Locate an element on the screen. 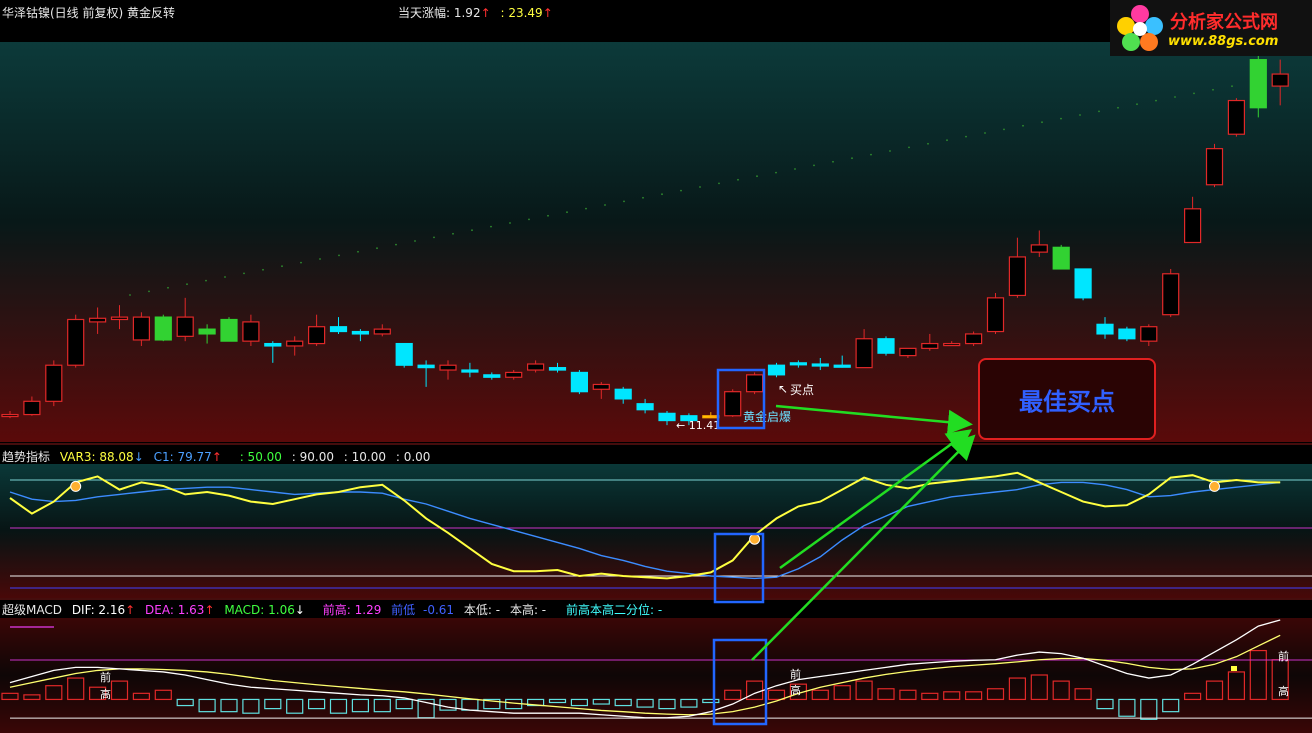  logo-name: 分析家公式网 is located at coordinates (1224, 22).